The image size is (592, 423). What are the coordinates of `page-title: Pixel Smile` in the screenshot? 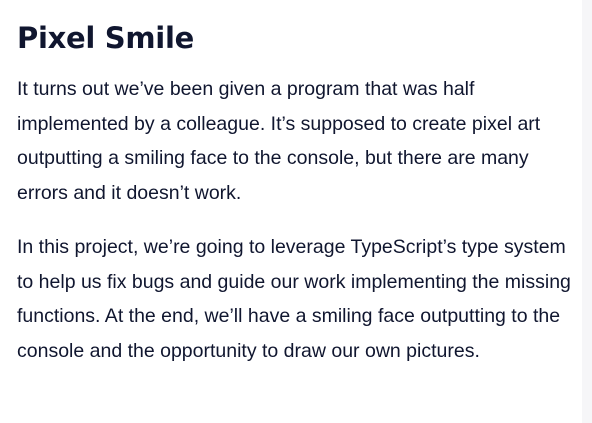 It's located at (105, 38).